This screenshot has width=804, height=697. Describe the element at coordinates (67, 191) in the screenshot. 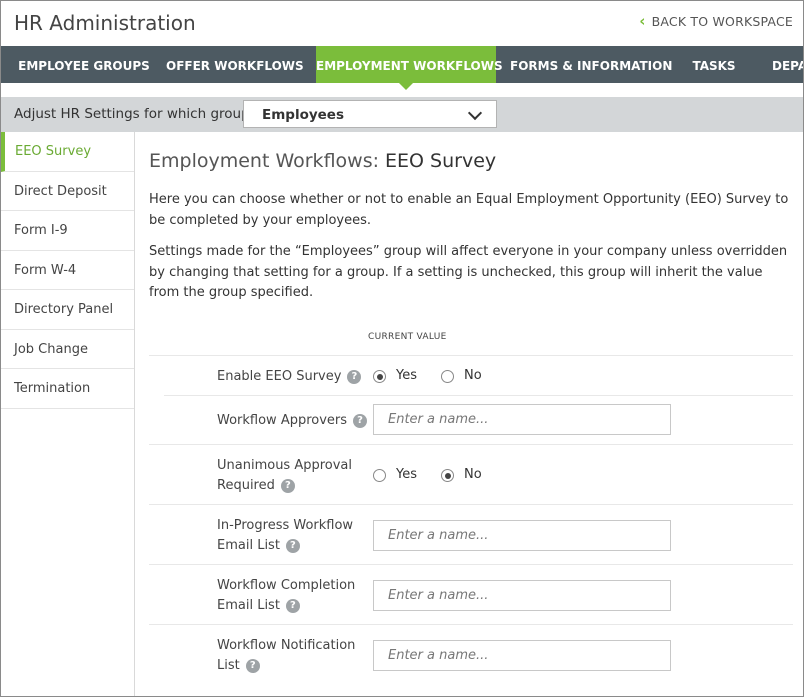

I see `sidebar-item-direct-deposit: Direct Deposit` at that location.